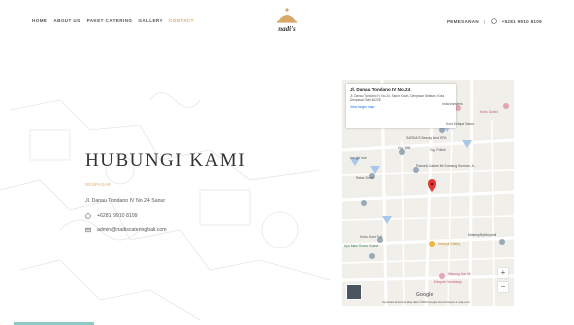 The height and width of the screenshot is (325, 574). What do you see at coordinates (117, 216) in the screenshot?
I see `phone-text: +6281 9910 8109` at bounding box center [117, 216].